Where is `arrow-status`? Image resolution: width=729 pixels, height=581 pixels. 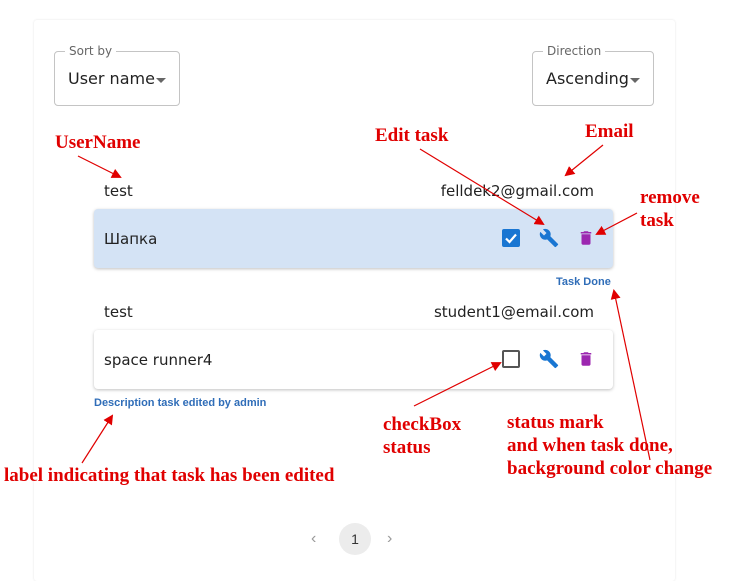
arrow-status is located at coordinates (630, 375).